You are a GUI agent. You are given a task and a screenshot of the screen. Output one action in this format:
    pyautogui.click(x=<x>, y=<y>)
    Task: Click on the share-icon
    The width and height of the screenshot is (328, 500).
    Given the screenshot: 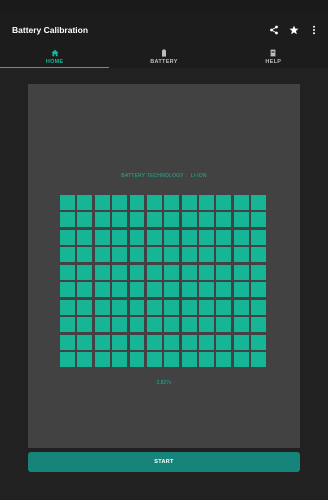 What is the action you would take?
    pyautogui.click(x=274, y=30)
    